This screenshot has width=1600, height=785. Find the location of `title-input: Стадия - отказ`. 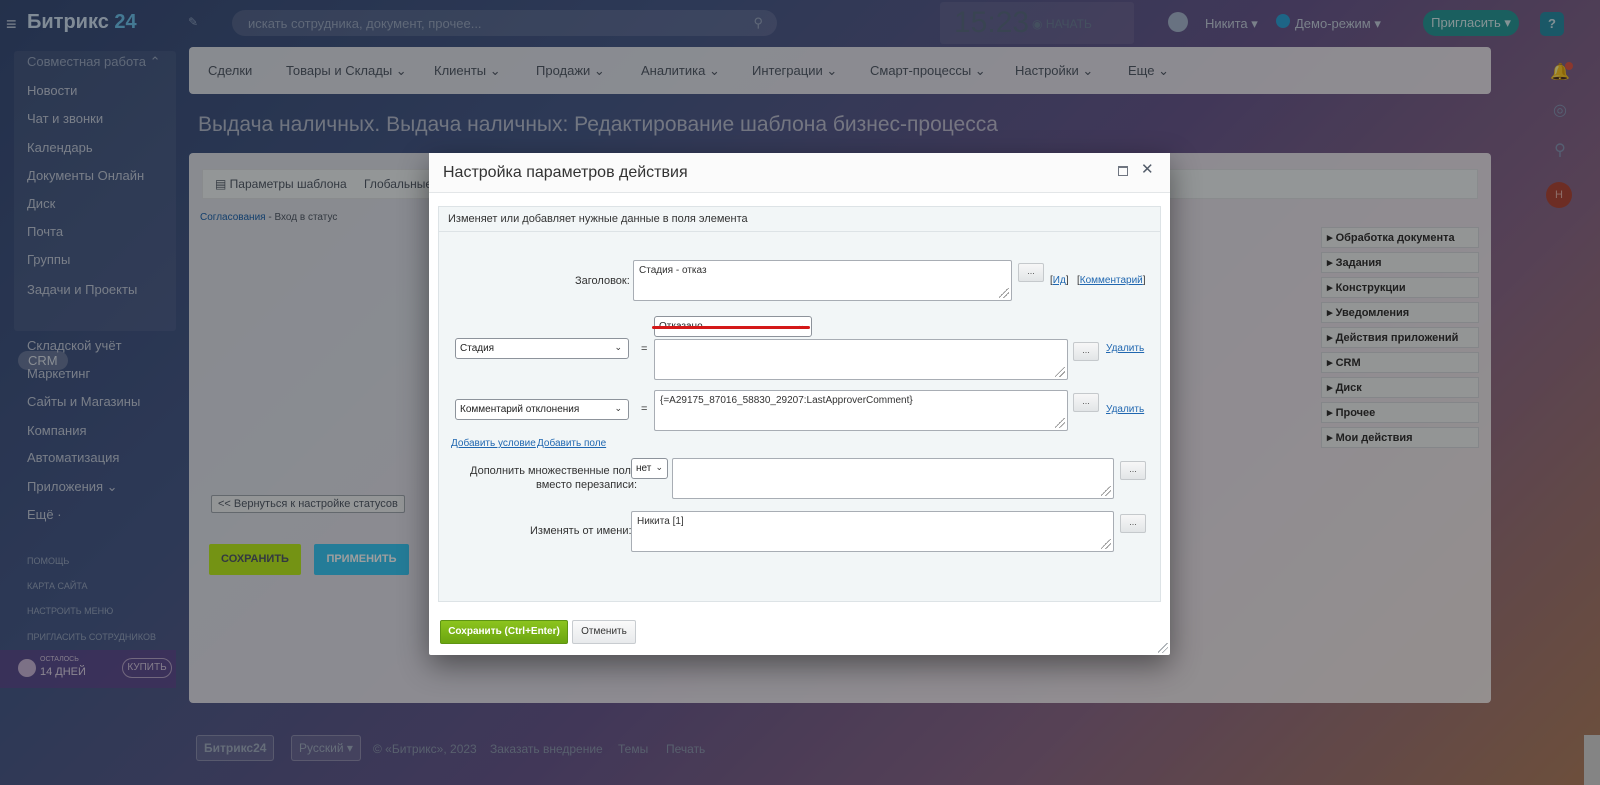

title-input: Стадия - отказ is located at coordinates (822, 280).